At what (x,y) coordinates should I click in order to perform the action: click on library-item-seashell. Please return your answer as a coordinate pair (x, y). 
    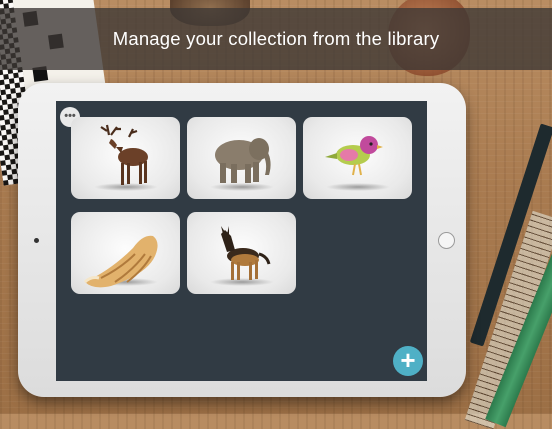
    Looking at the image, I should click on (125, 253).